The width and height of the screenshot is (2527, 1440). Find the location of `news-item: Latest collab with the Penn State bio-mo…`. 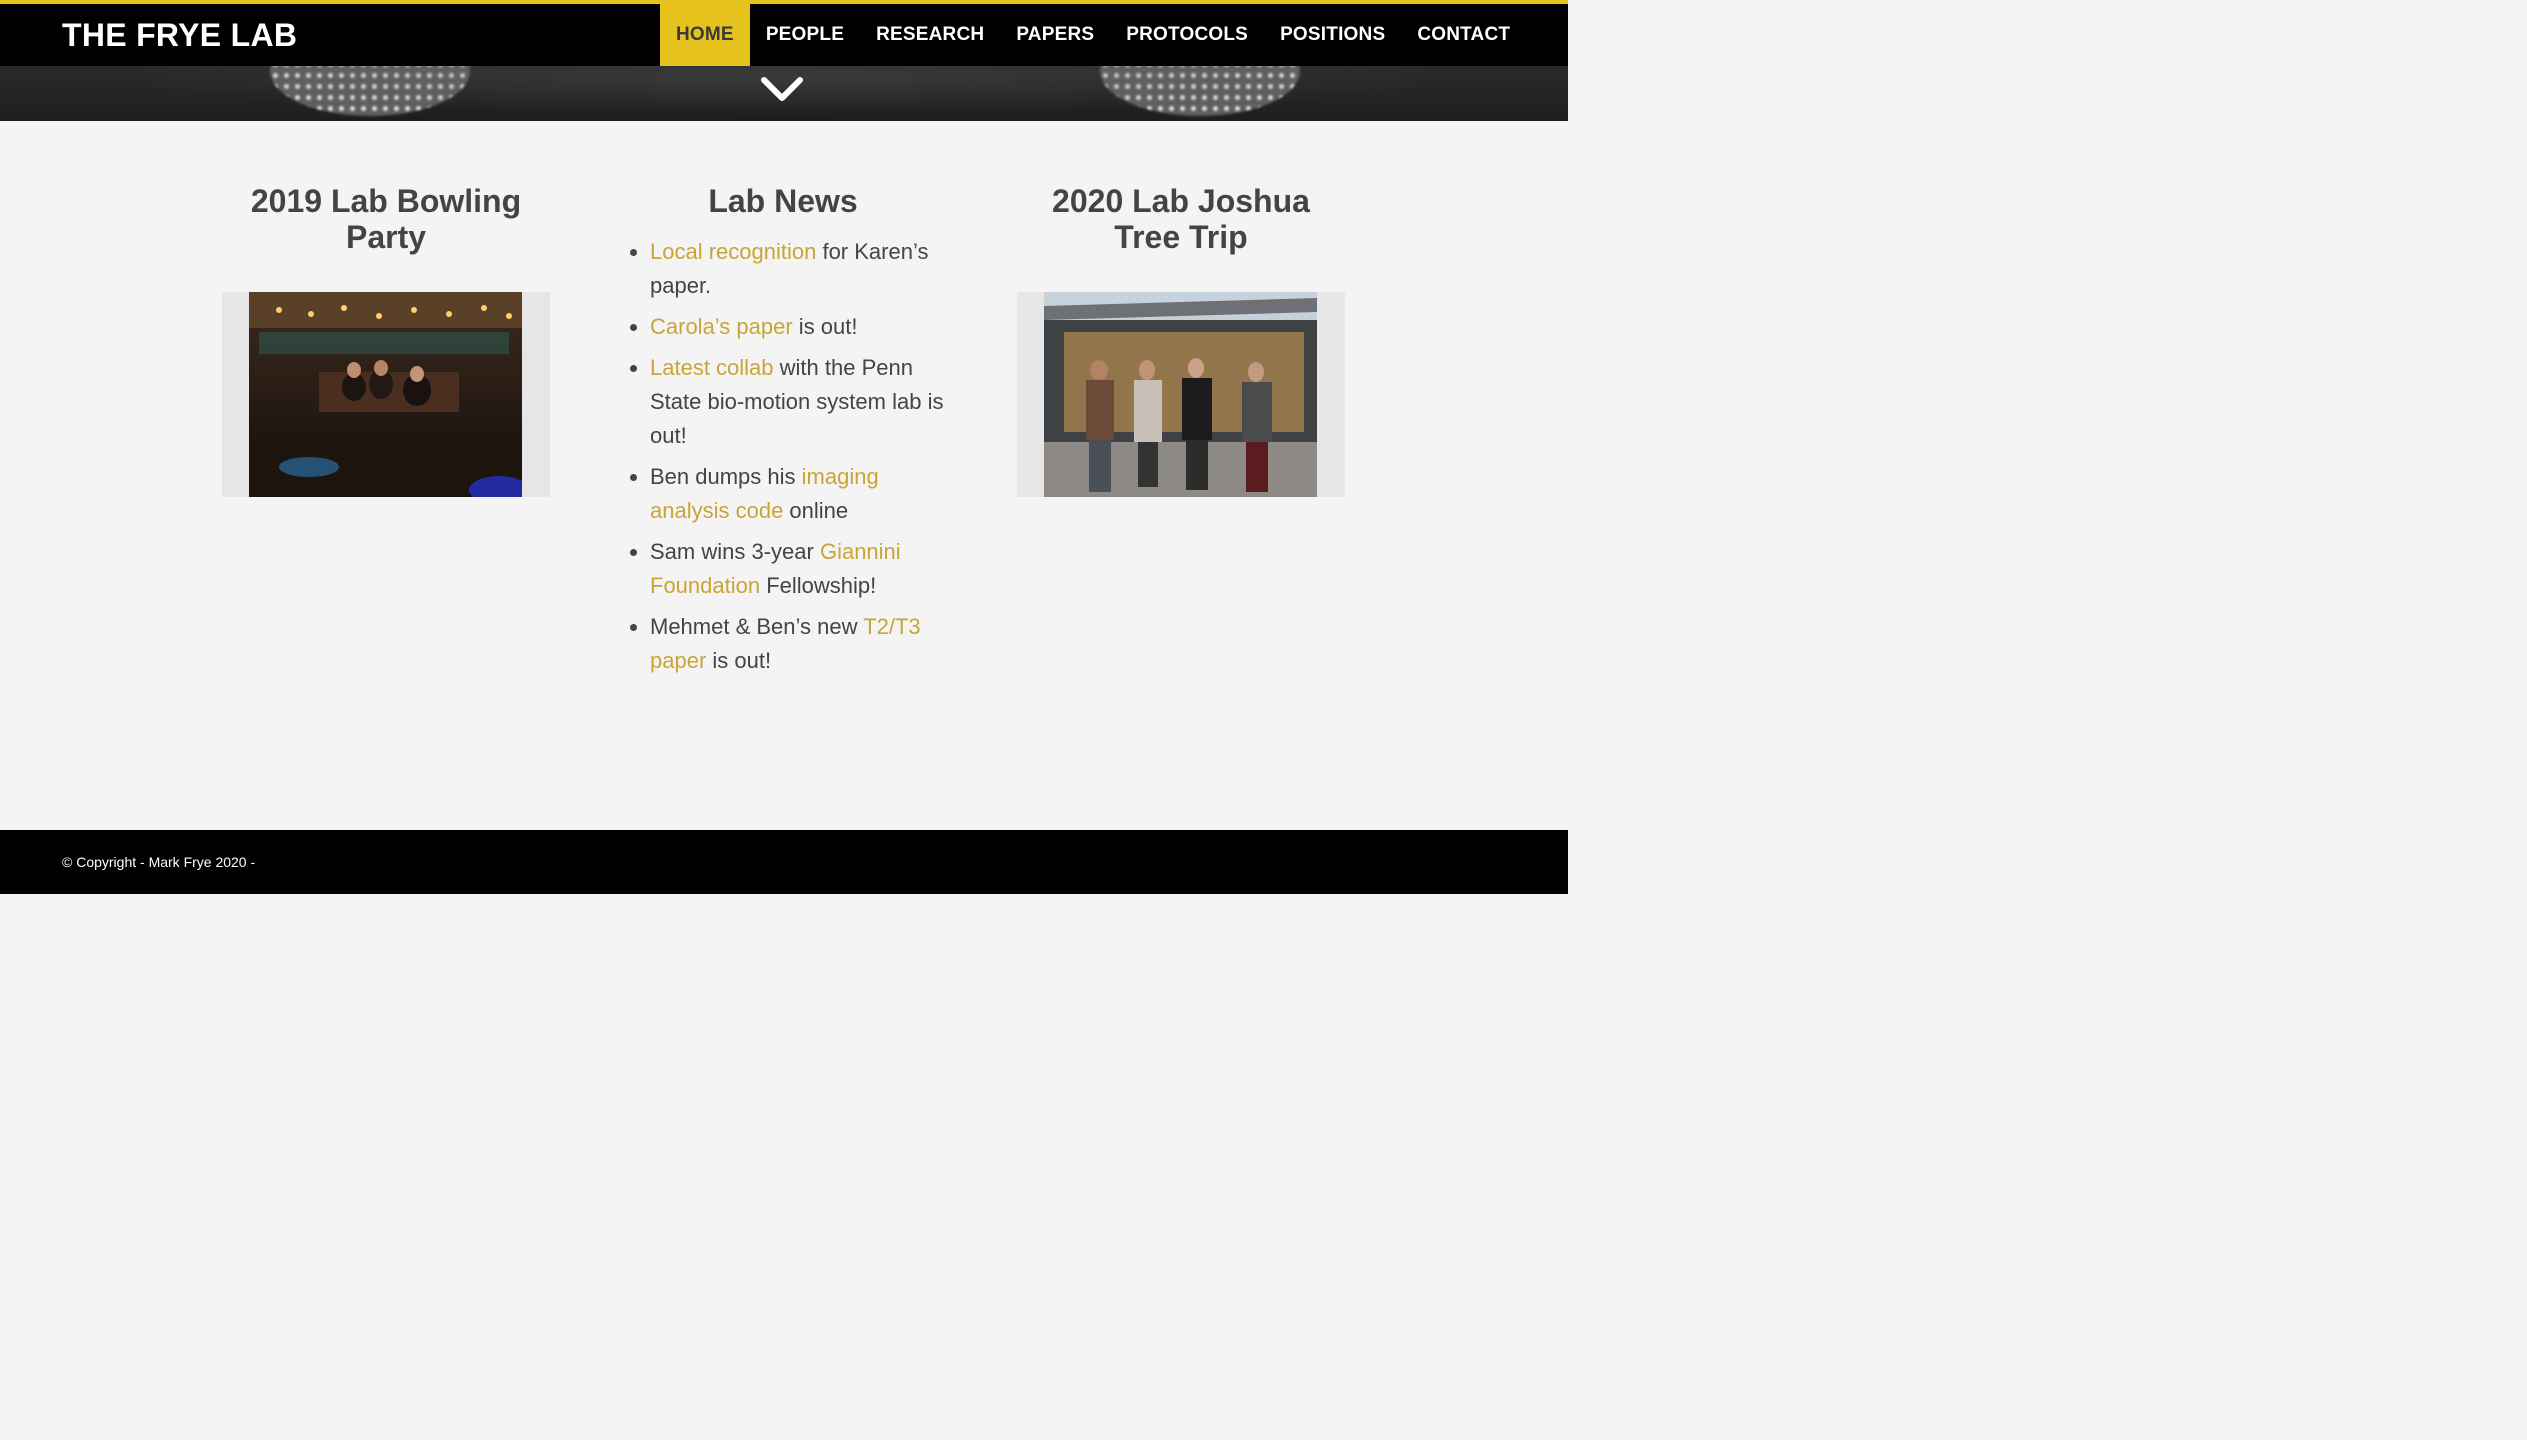

news-item: Latest collab with the Penn State bio-mo… is located at coordinates (797, 402).